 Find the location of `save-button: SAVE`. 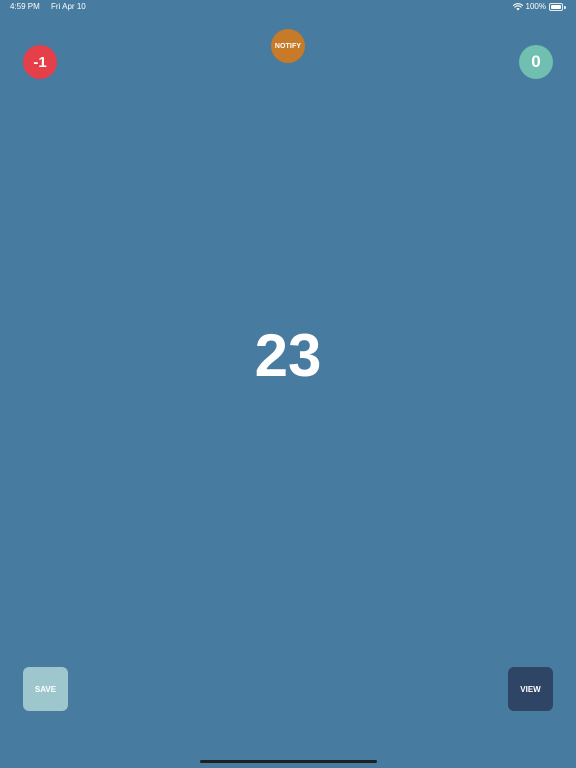

save-button: SAVE is located at coordinates (45, 689).